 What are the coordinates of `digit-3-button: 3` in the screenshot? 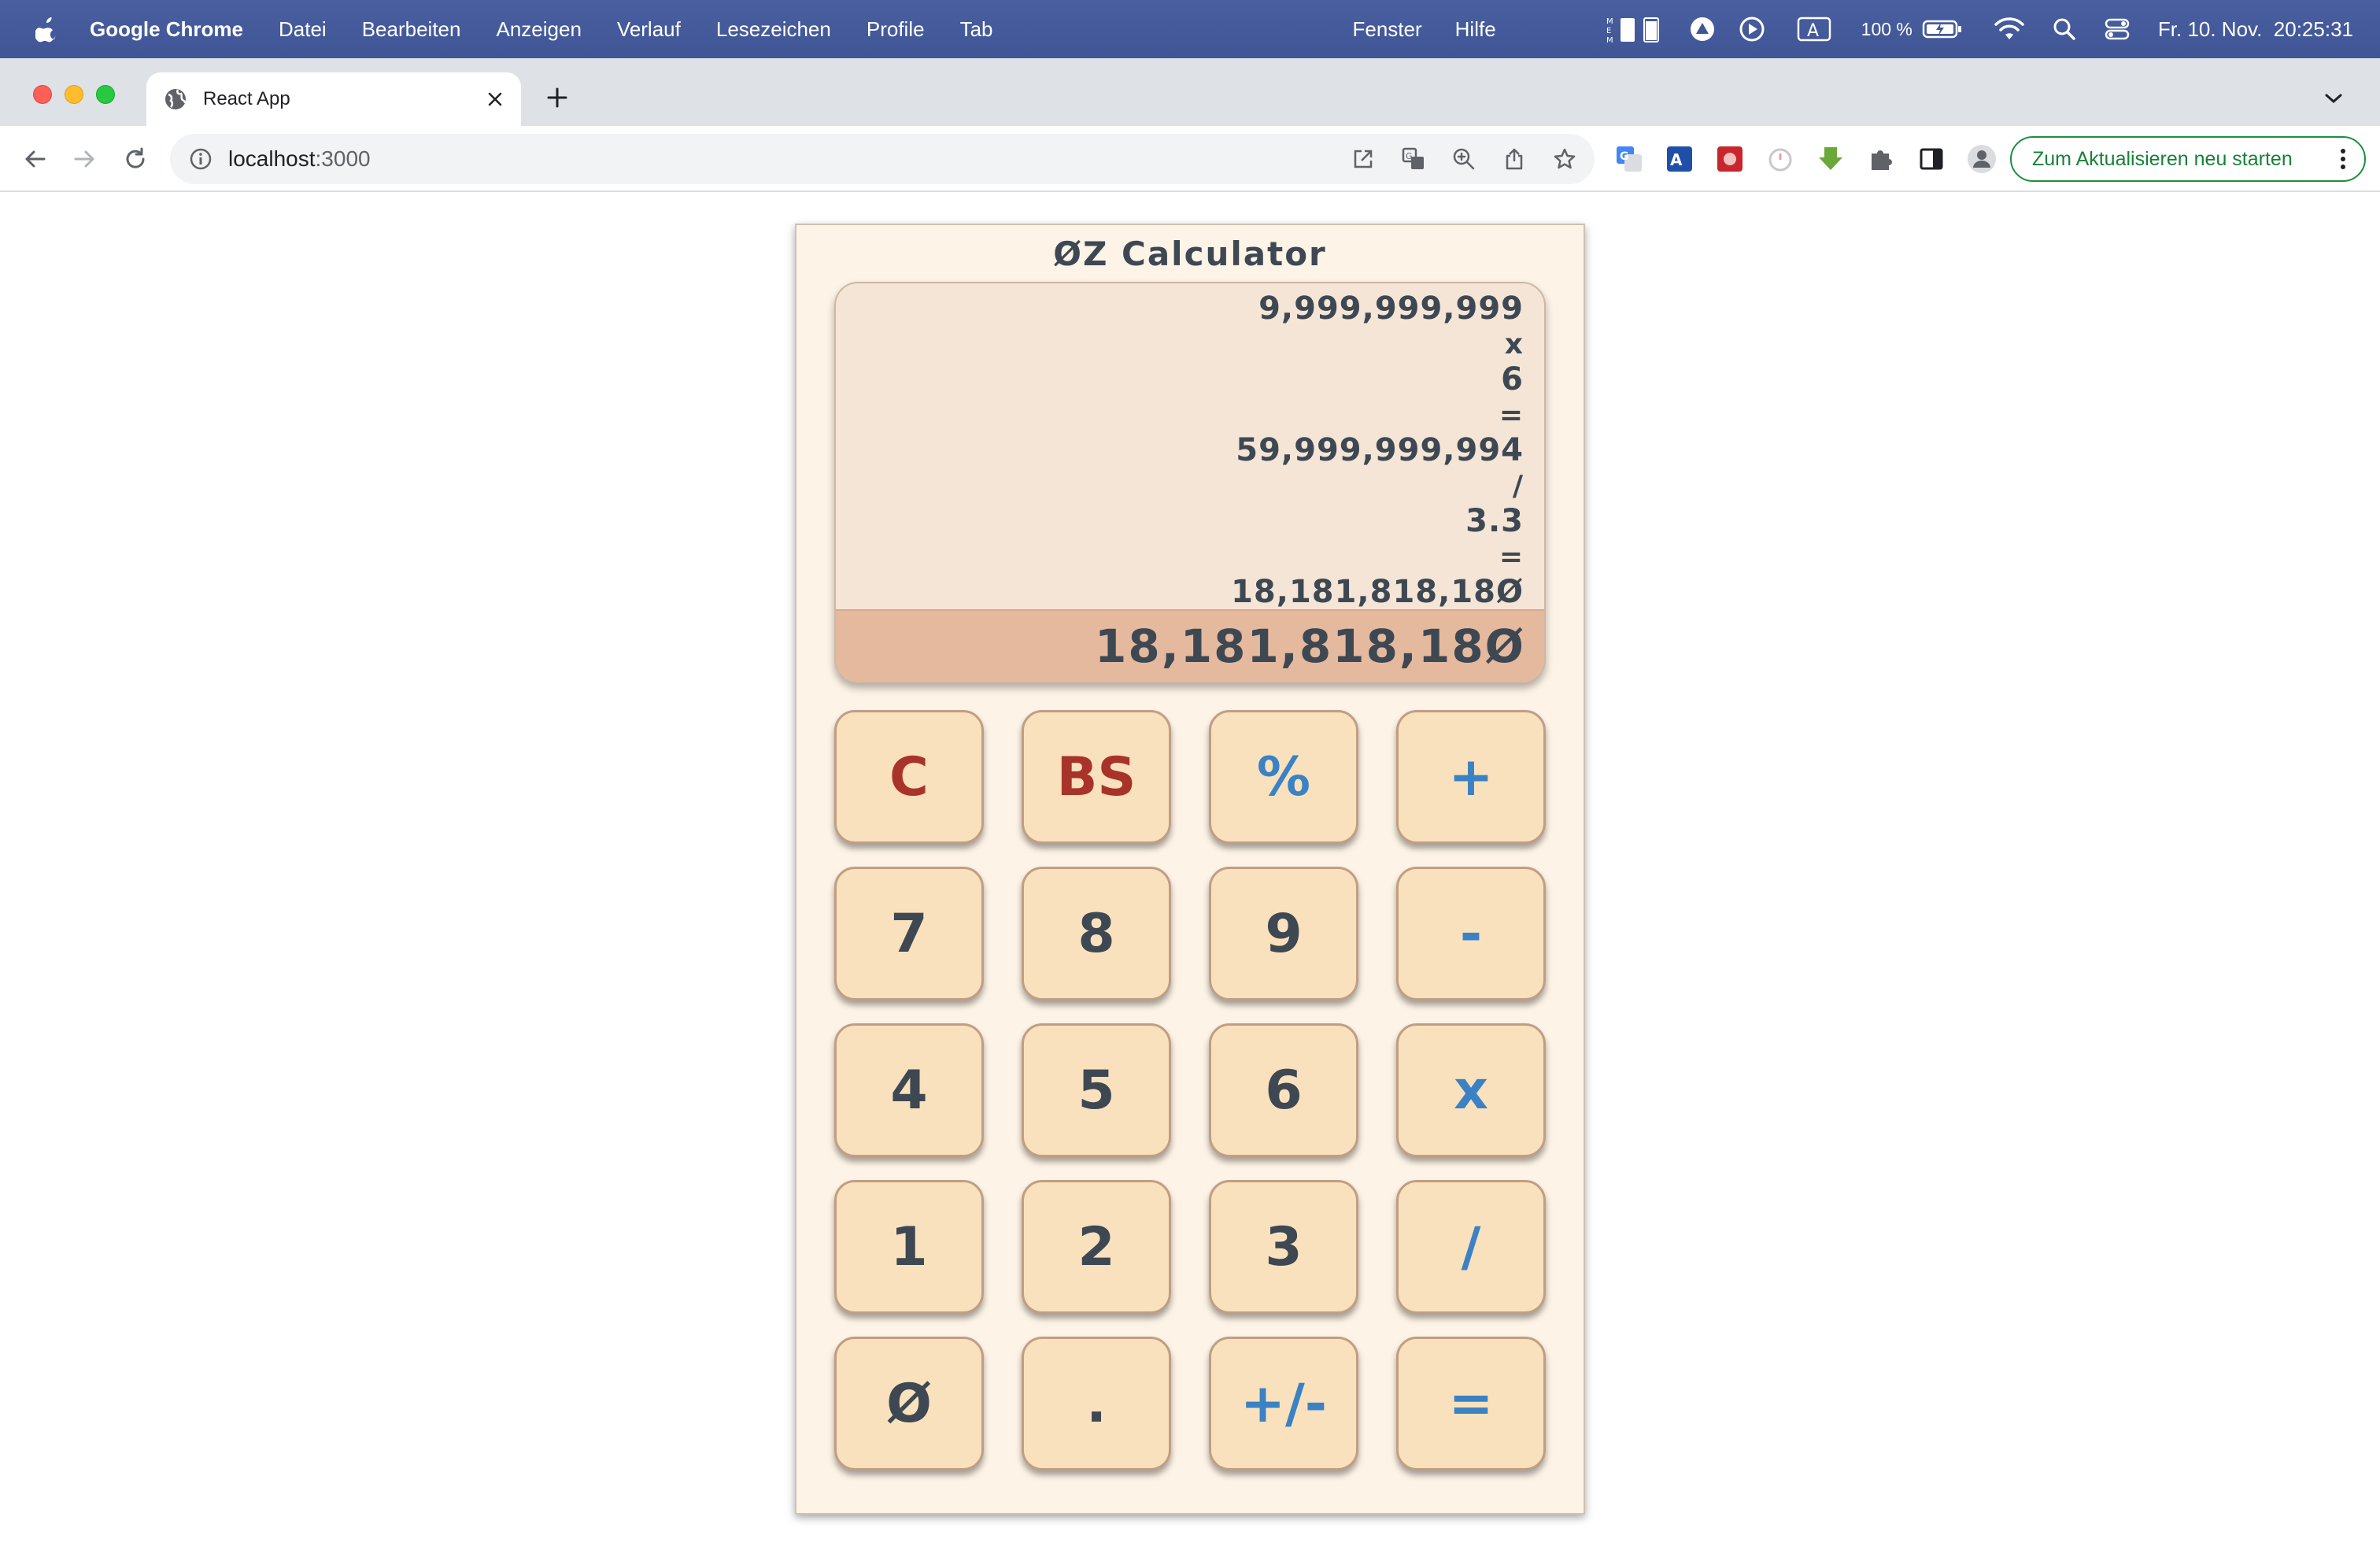 It's located at (1283, 1247).